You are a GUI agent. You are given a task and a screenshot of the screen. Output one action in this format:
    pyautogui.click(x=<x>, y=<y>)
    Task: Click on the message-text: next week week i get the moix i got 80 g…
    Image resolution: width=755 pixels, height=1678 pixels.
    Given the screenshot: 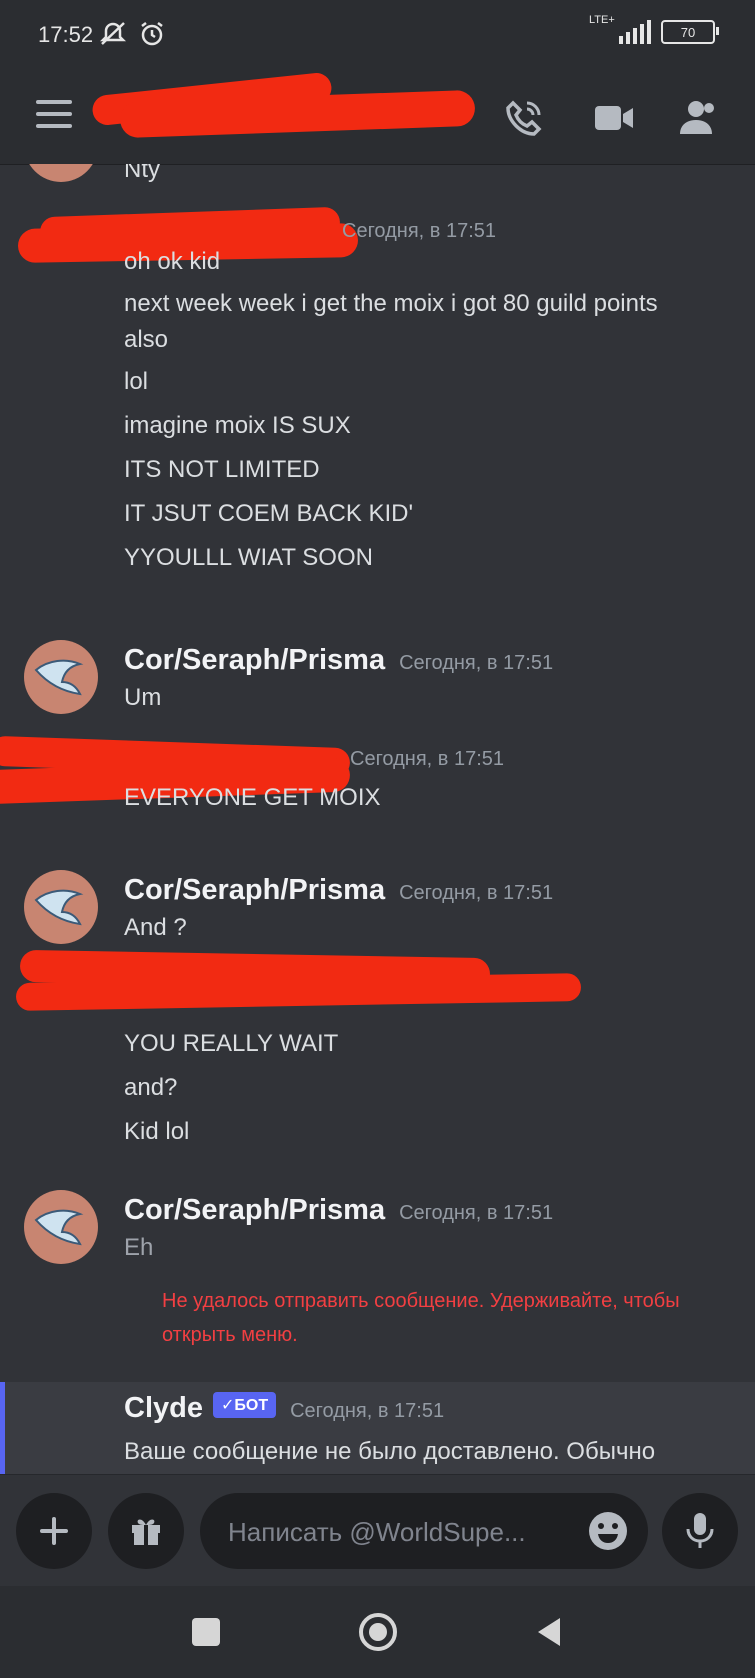 What is the action you would take?
    pyautogui.click(x=391, y=303)
    